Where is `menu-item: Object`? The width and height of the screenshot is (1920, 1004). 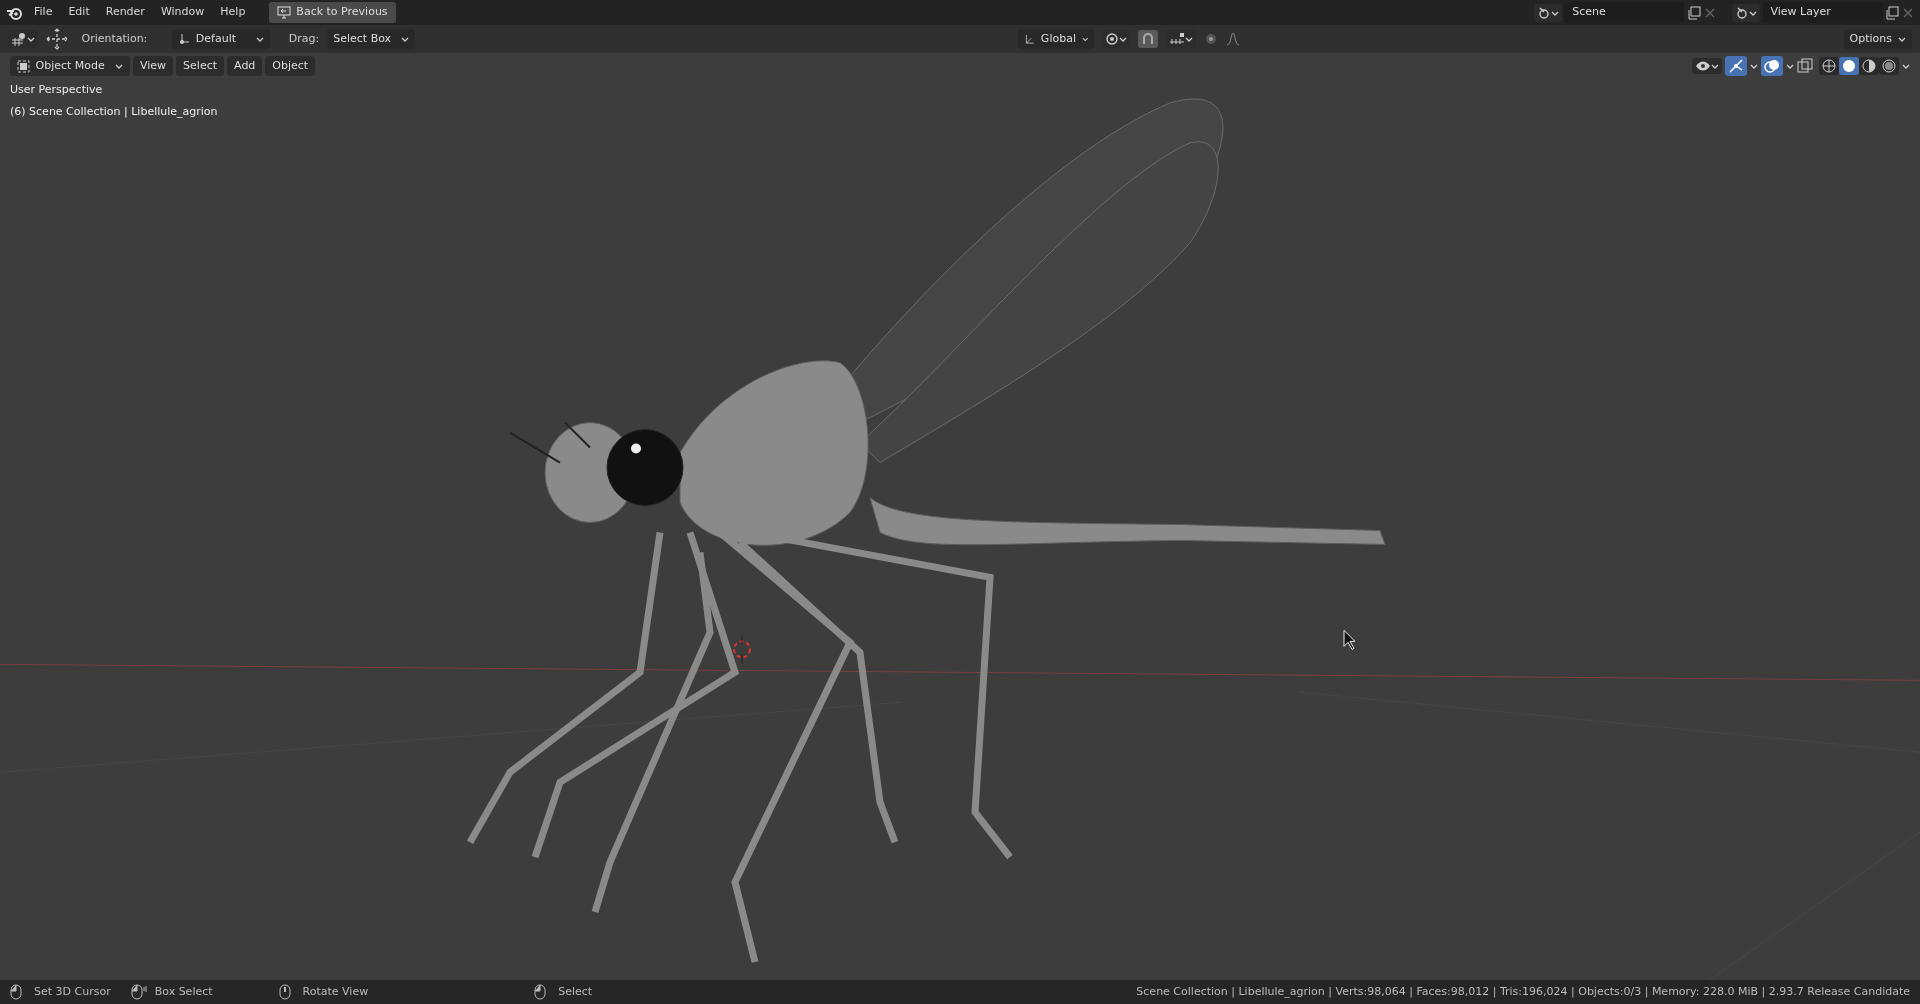 menu-item: Object is located at coordinates (290, 66).